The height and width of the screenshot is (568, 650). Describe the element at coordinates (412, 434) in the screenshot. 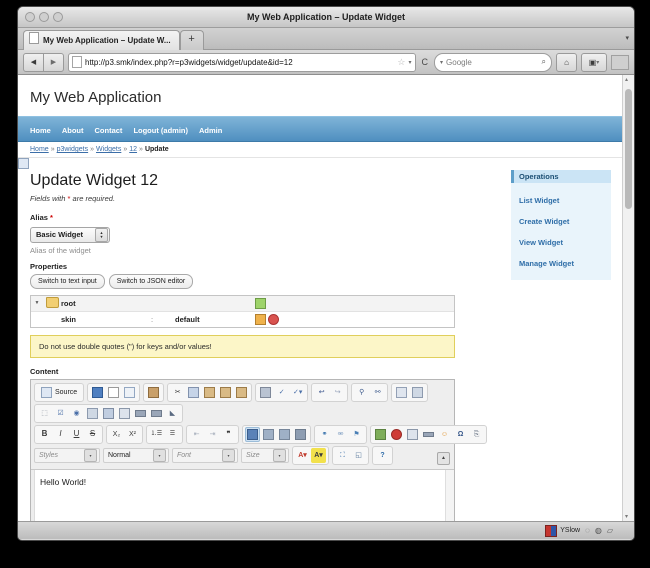

I see `table-icon` at that location.